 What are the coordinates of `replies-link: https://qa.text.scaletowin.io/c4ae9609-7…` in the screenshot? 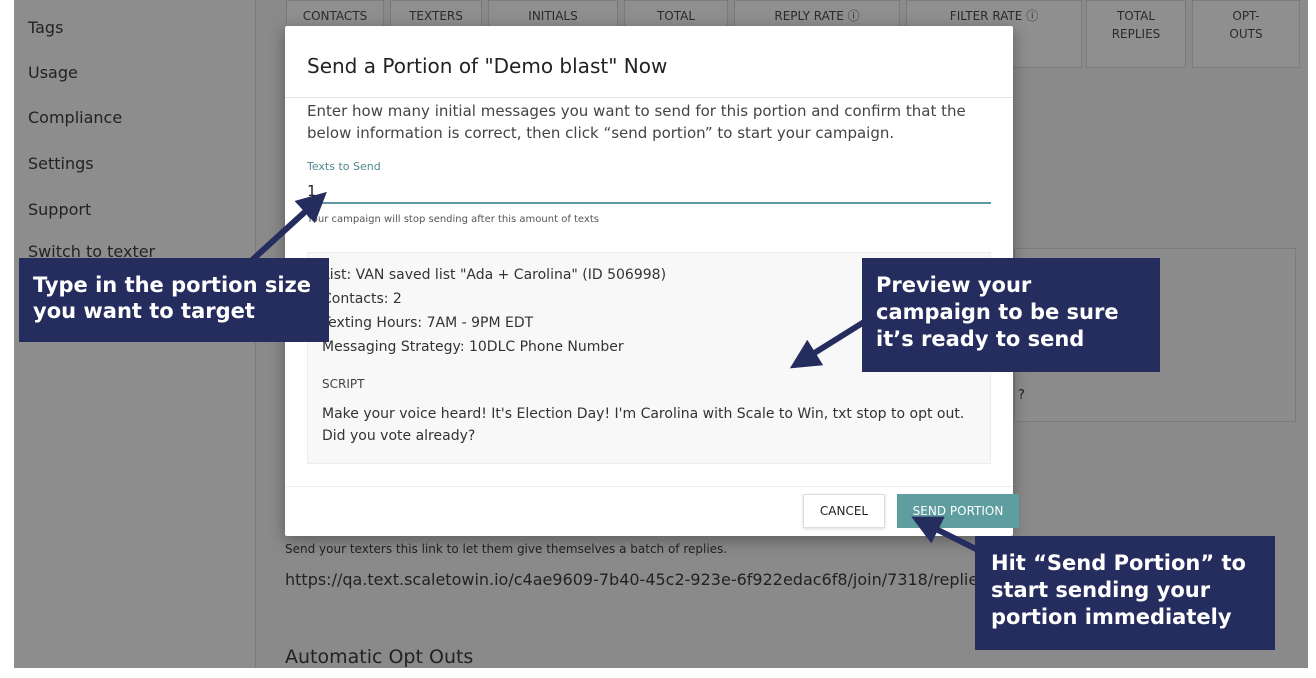 It's located at (636, 579).